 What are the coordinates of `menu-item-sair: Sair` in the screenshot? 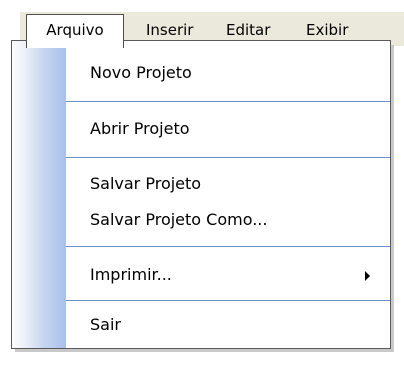 It's located at (228, 325).